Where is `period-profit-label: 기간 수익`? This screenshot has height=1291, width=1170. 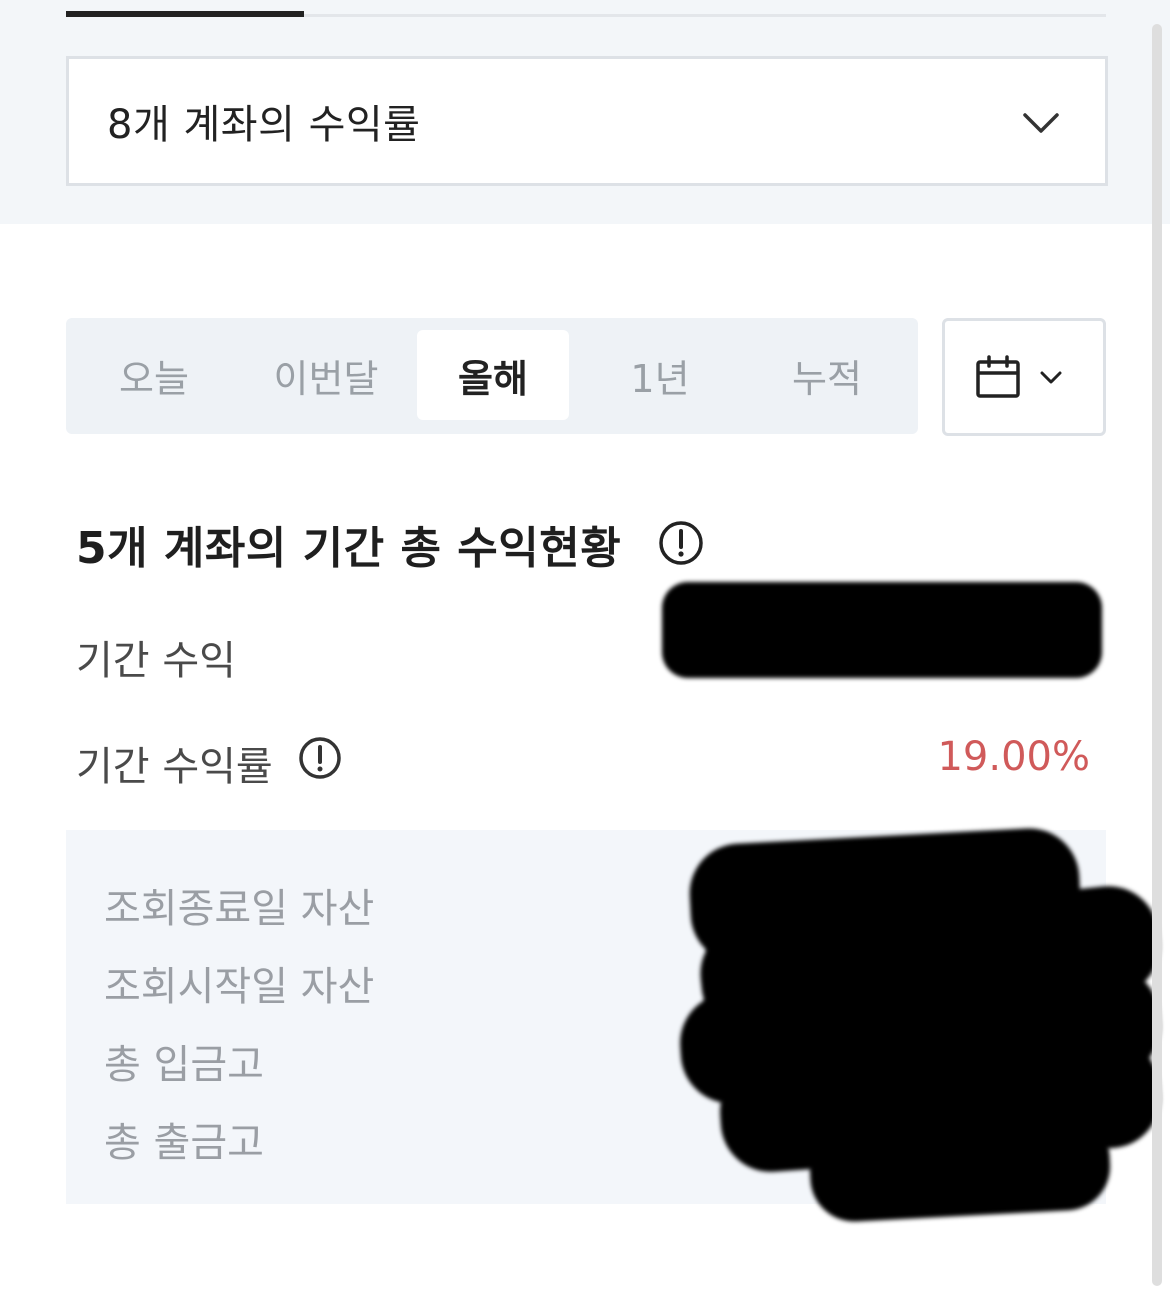 period-profit-label: 기간 수익 is located at coordinates (156, 661).